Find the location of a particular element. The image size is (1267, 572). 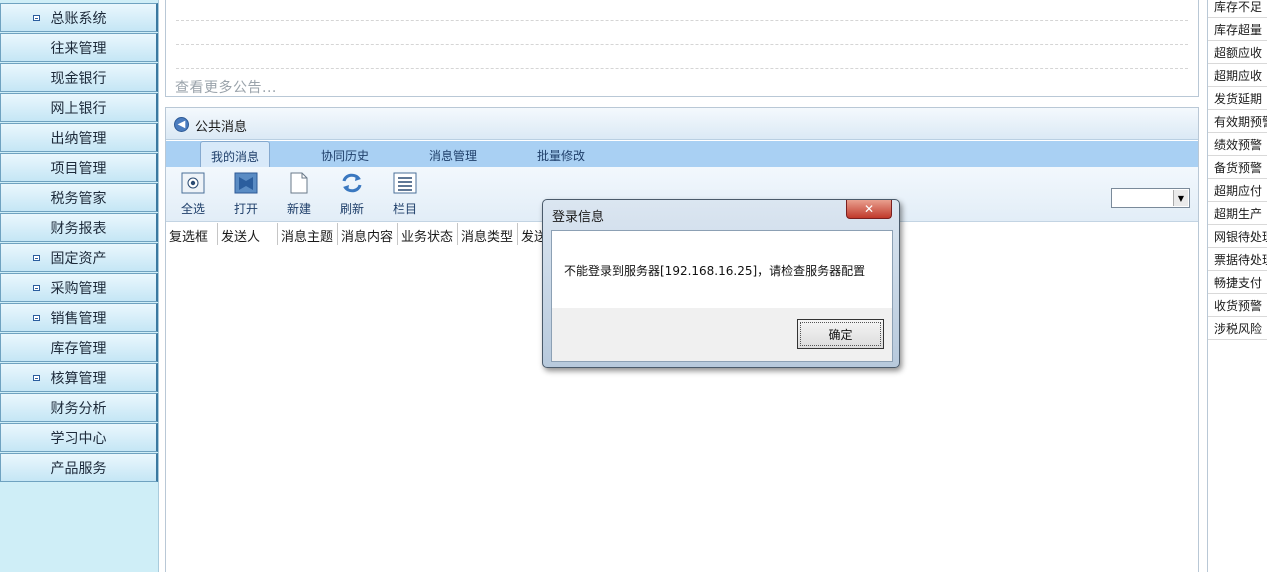

tab-my-messages: 我的消息 is located at coordinates (235, 154).